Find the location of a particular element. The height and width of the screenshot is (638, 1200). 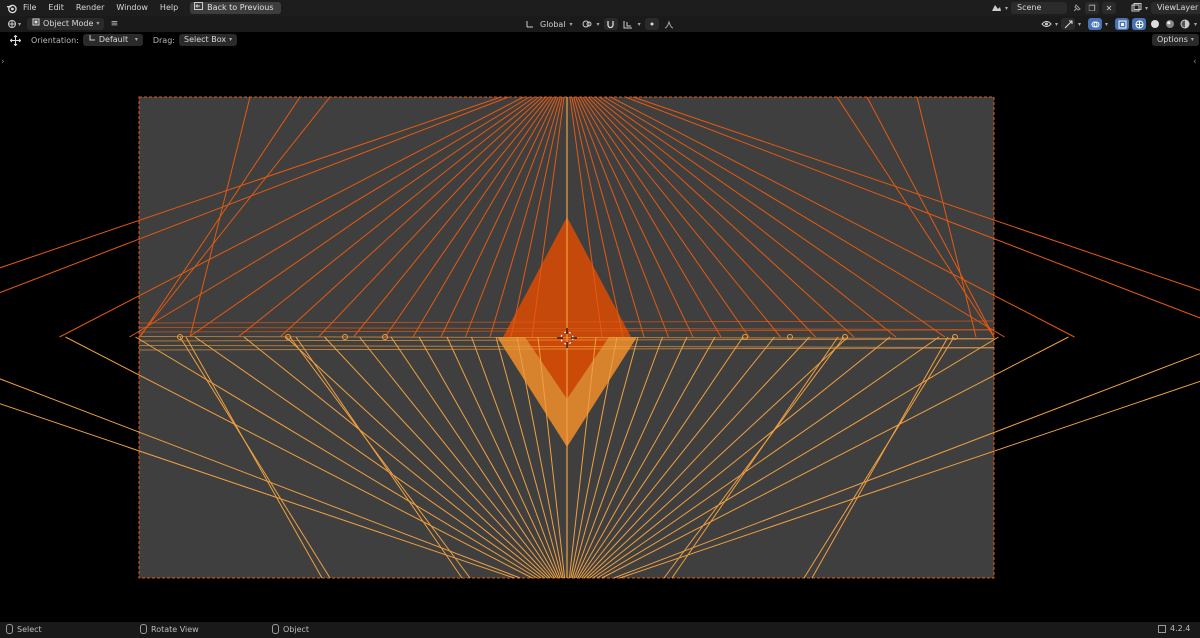

blender-logo-icon is located at coordinates (11, 8).